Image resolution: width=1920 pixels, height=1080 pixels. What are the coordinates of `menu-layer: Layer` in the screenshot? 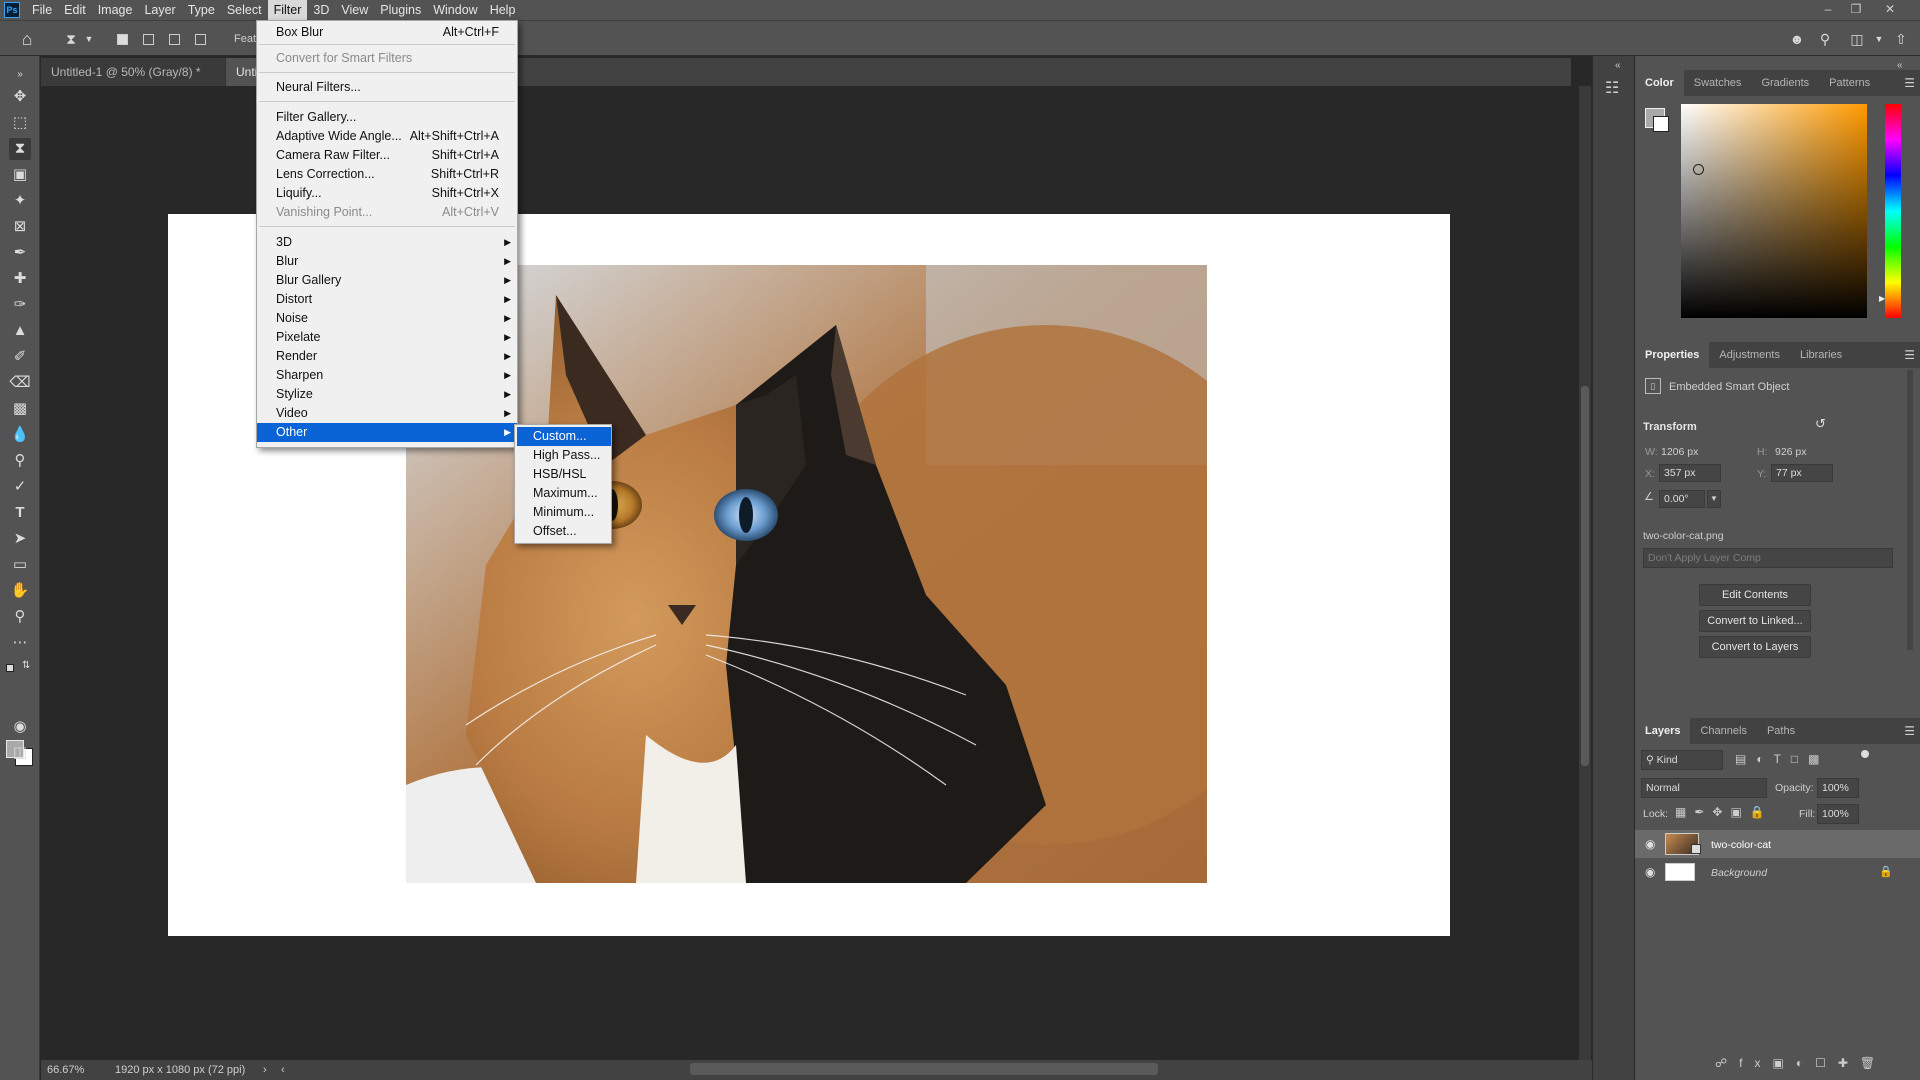 It's located at (159, 10).